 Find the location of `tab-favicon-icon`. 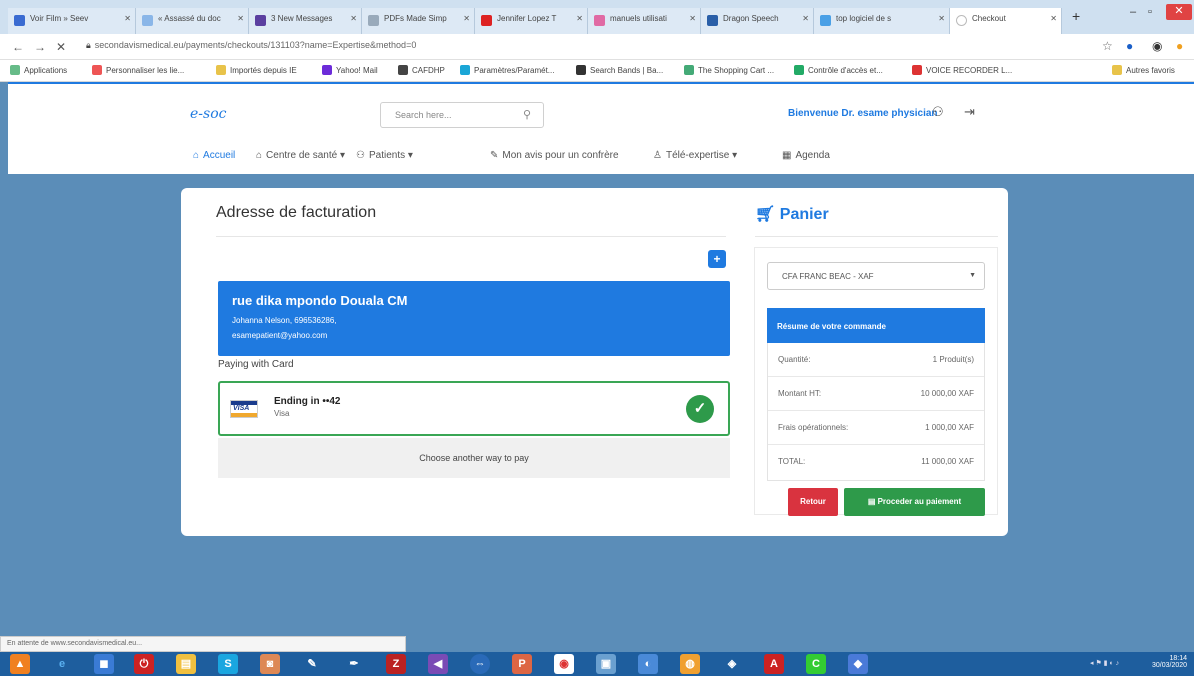

tab-favicon-icon is located at coordinates (19, 20).